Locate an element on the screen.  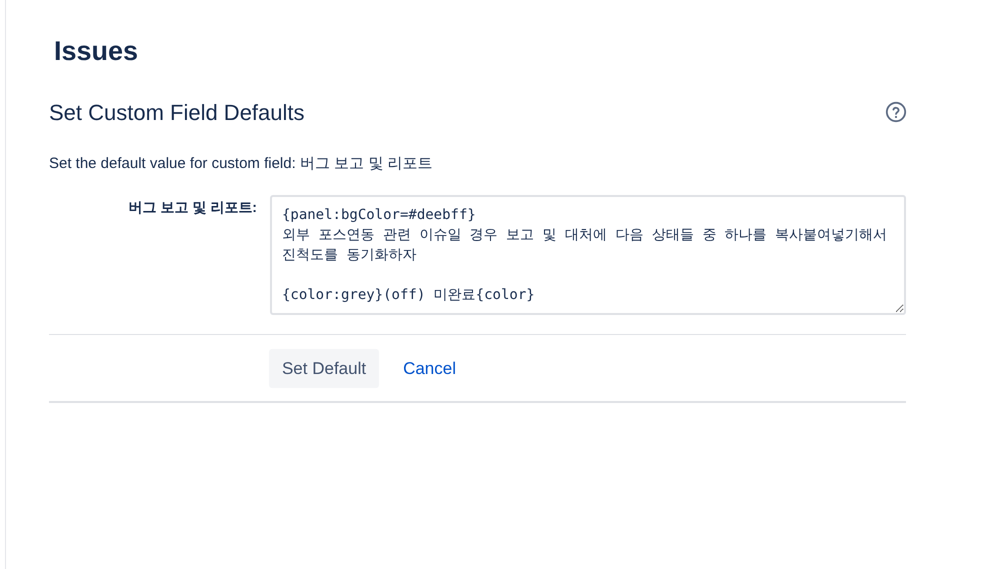
page-title: Issues is located at coordinates (96, 51).